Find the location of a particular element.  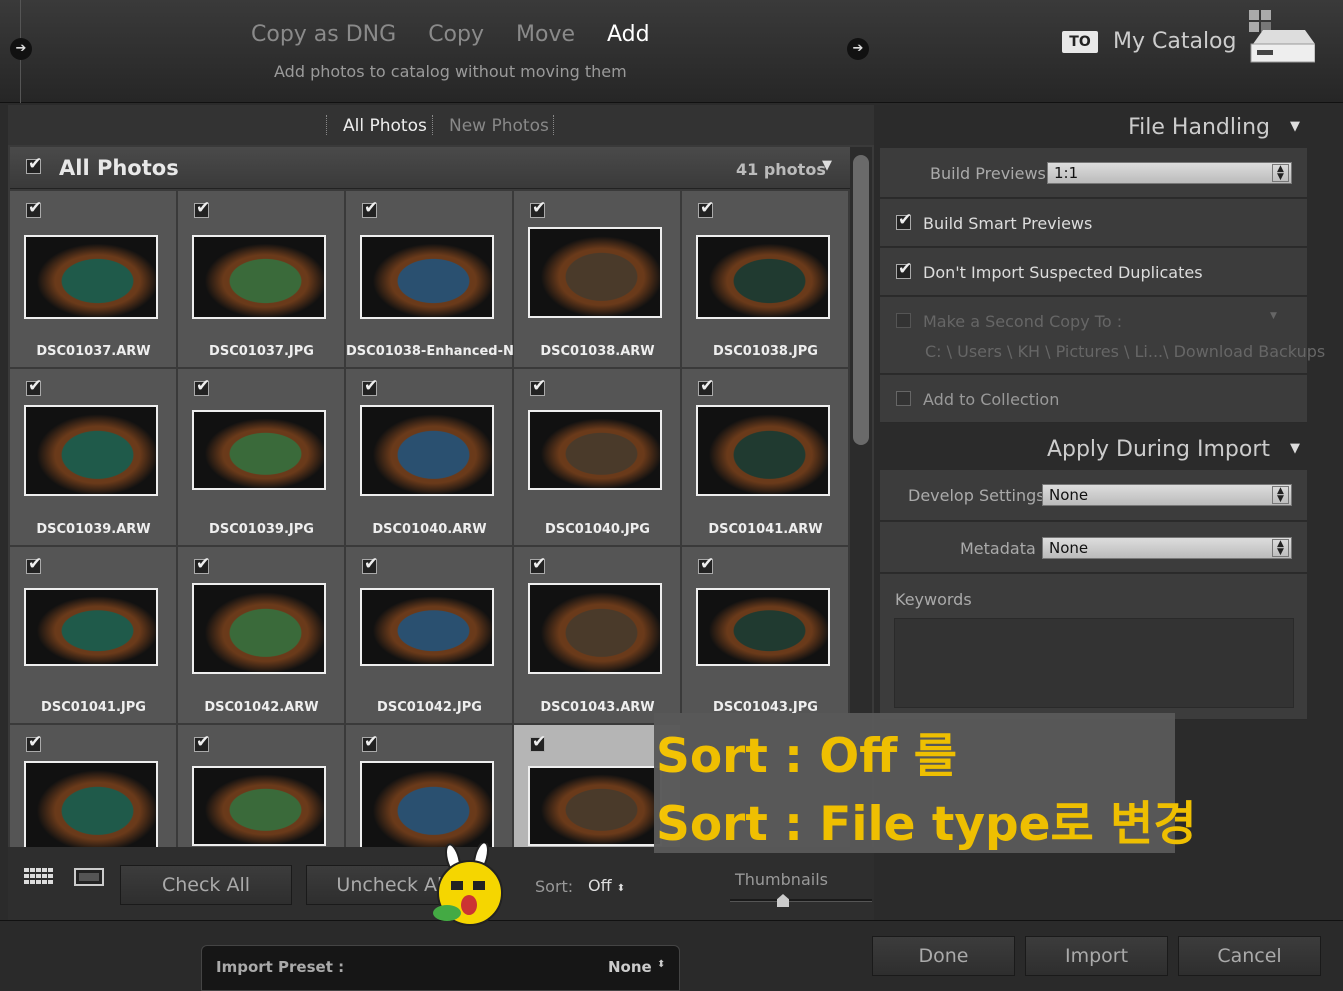

mode-move: Move is located at coordinates (545, 34).